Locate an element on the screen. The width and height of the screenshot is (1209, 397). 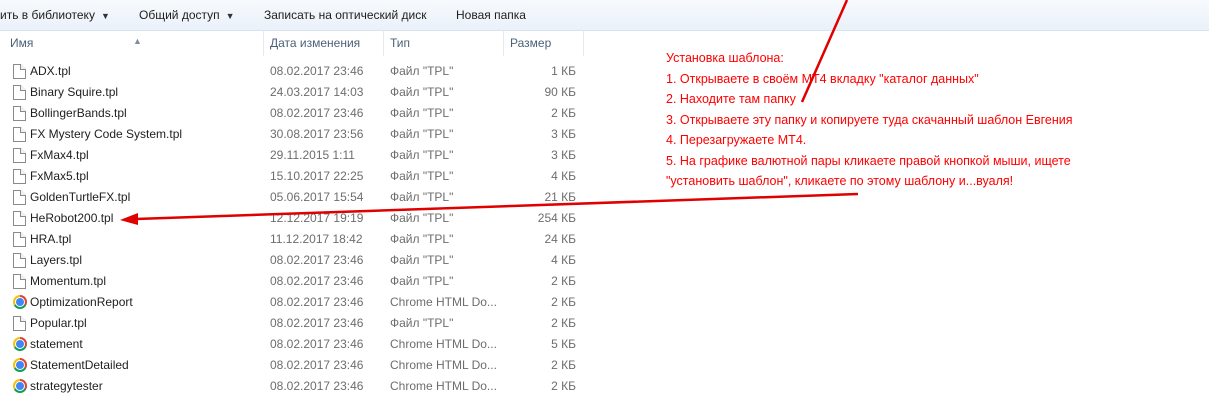
column-type-label: Тип is located at coordinates (400, 43).